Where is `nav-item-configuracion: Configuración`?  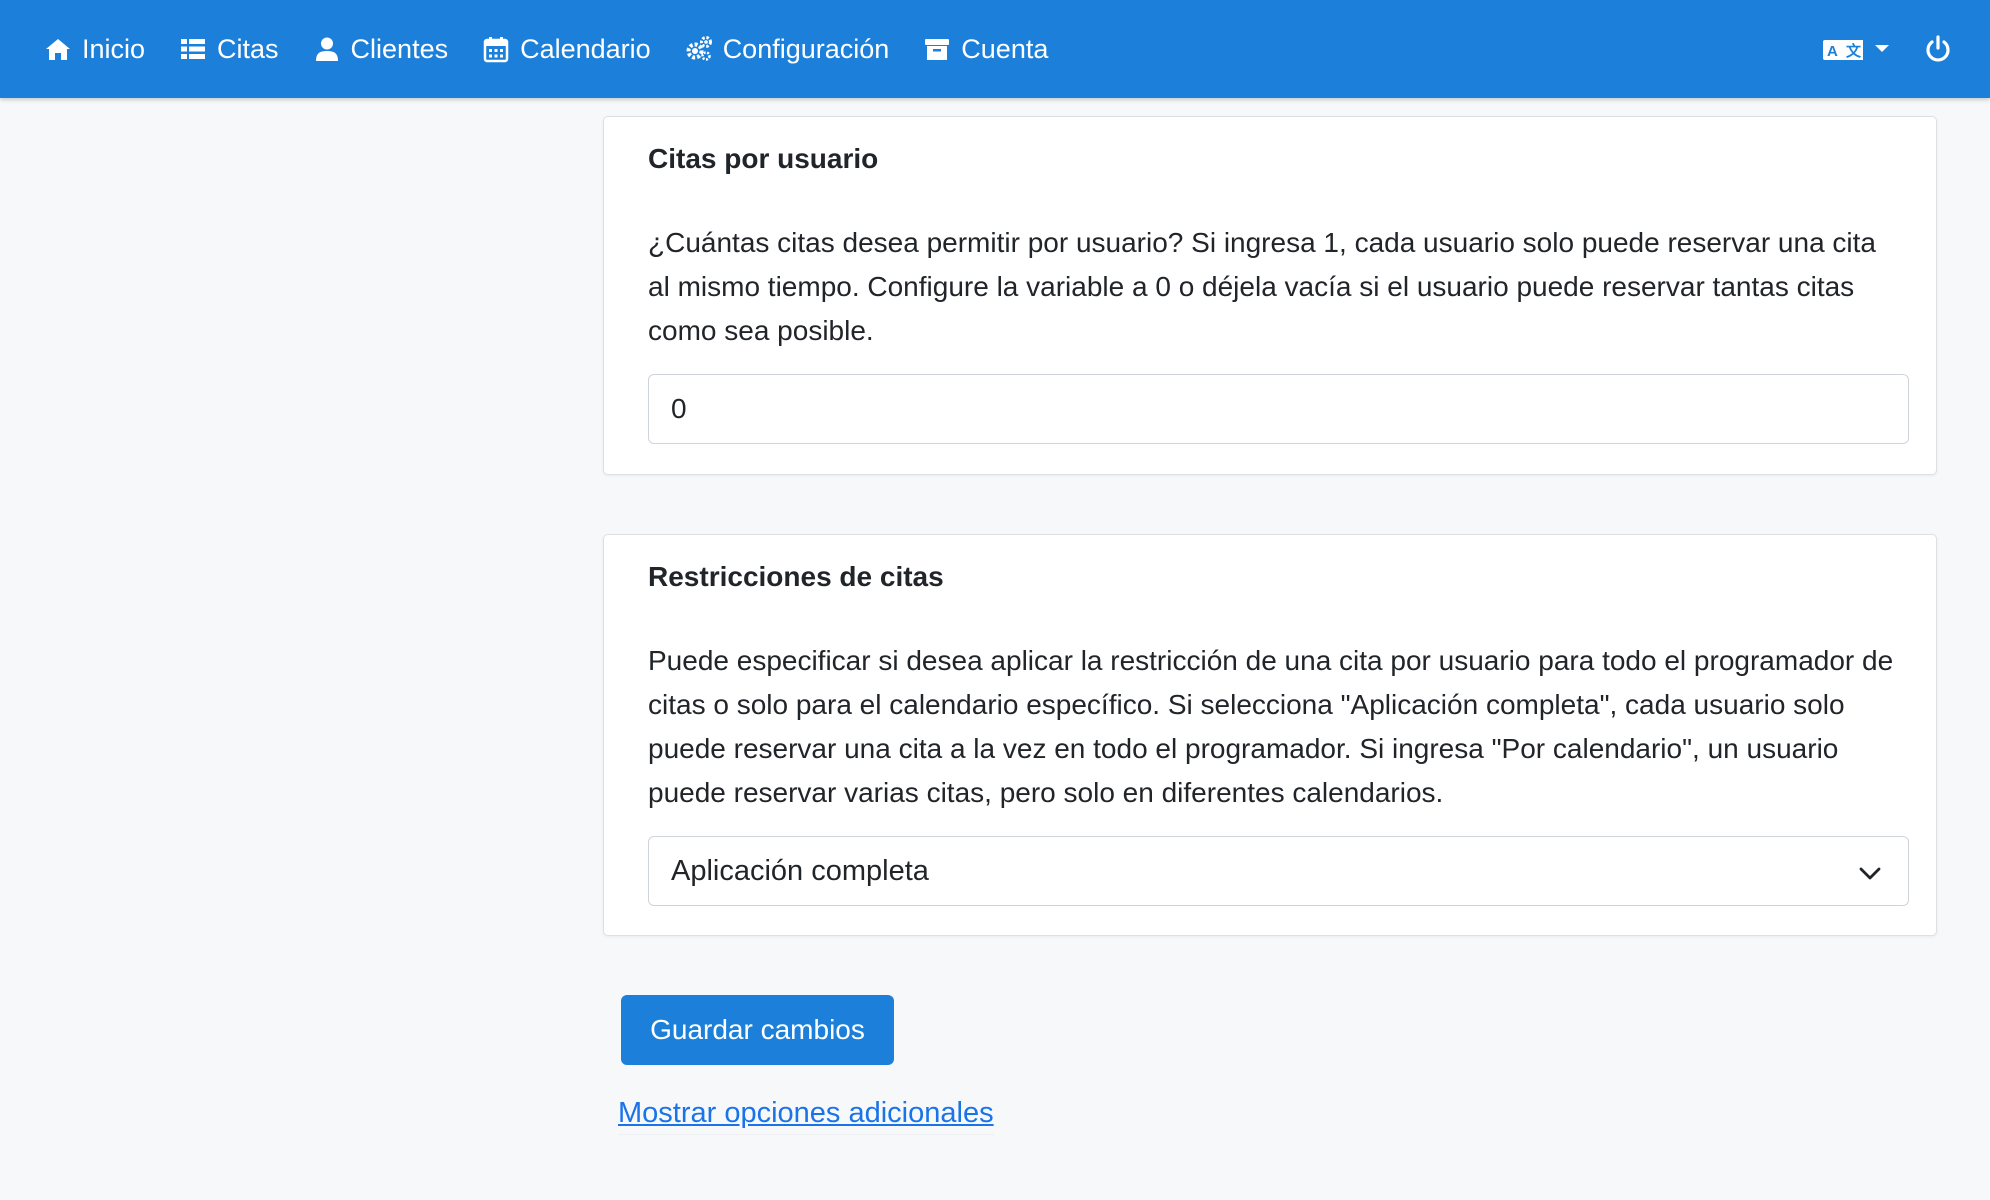
nav-item-configuracion: Configuración is located at coordinates (787, 49).